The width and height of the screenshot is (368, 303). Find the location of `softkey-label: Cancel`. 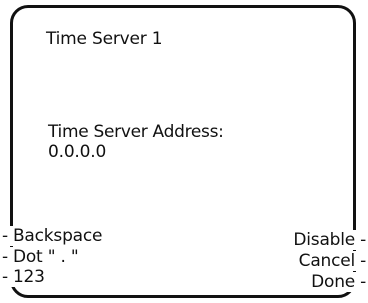

softkey-label: Cancel is located at coordinates (327, 261).